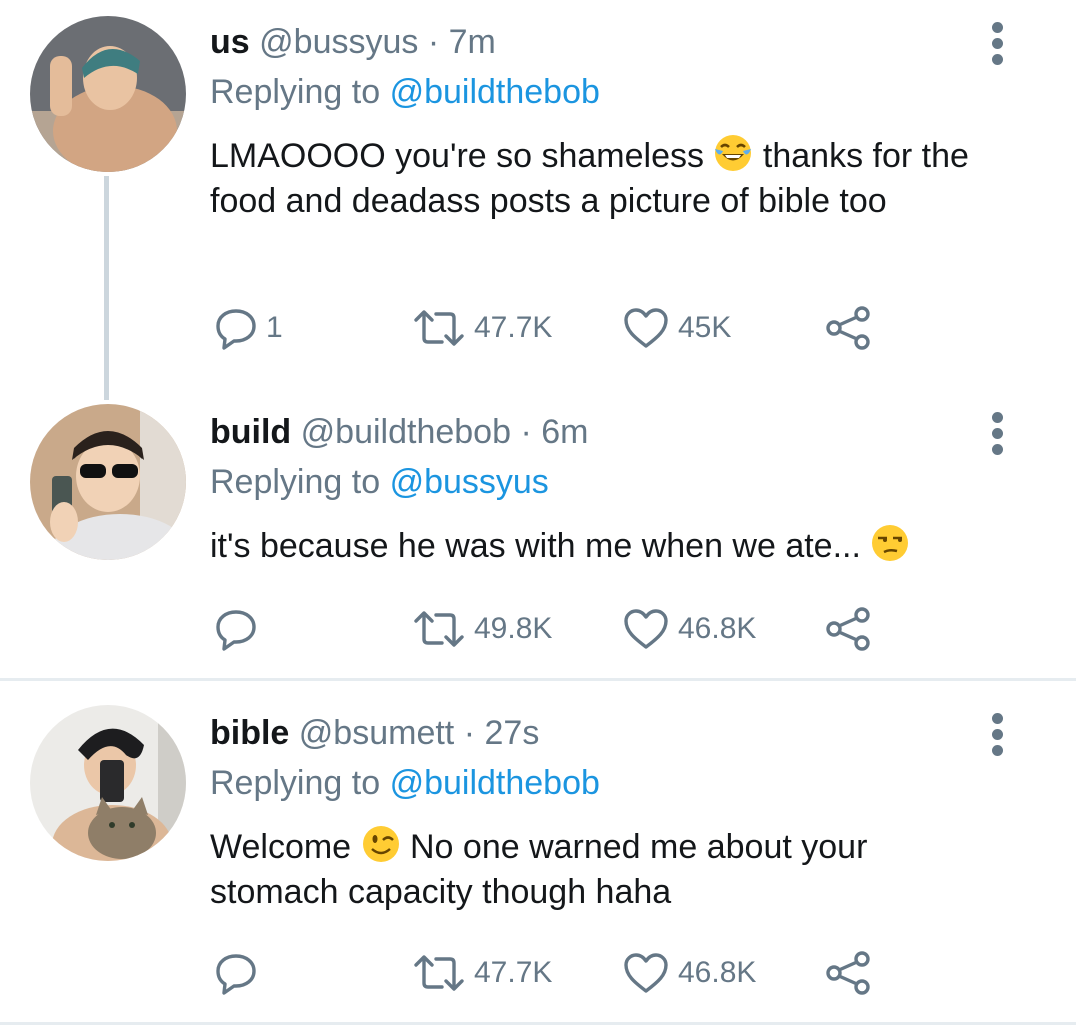  What do you see at coordinates (250, 432) in the screenshot?
I see `display-name: build` at bounding box center [250, 432].